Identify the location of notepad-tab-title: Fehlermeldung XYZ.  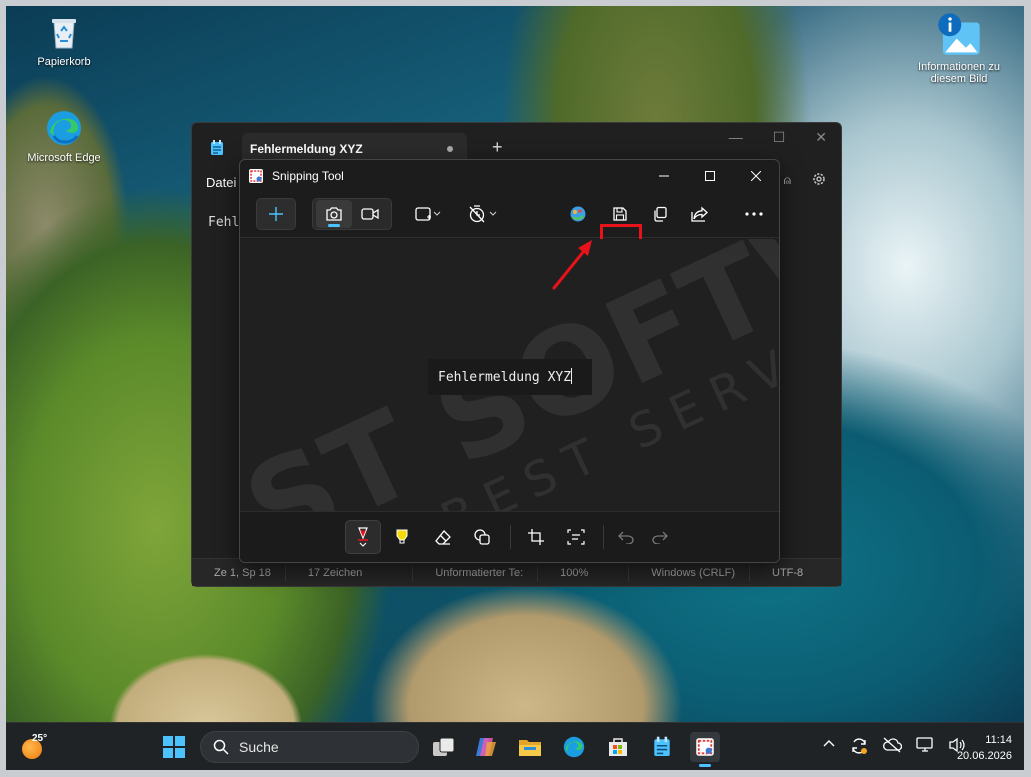
(306, 149).